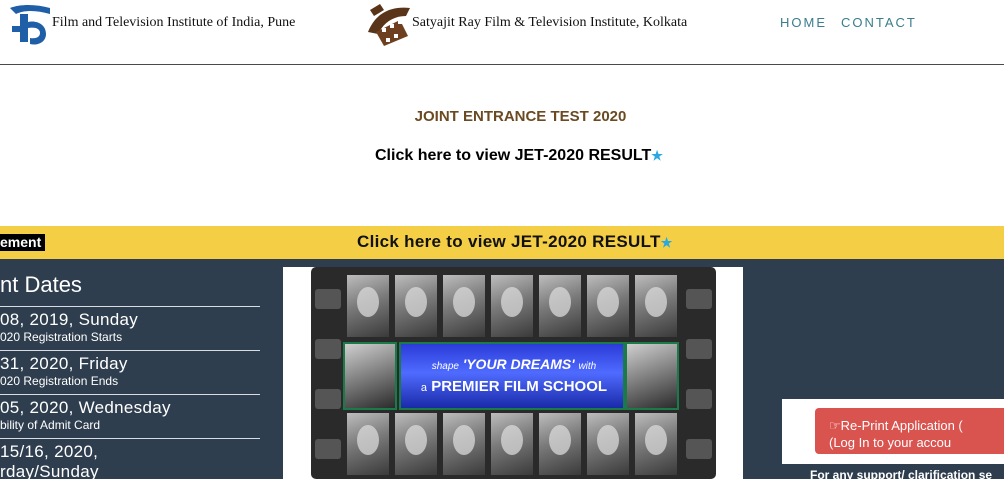  I want to click on hand-pointer-icon: ☞, so click(835, 425).